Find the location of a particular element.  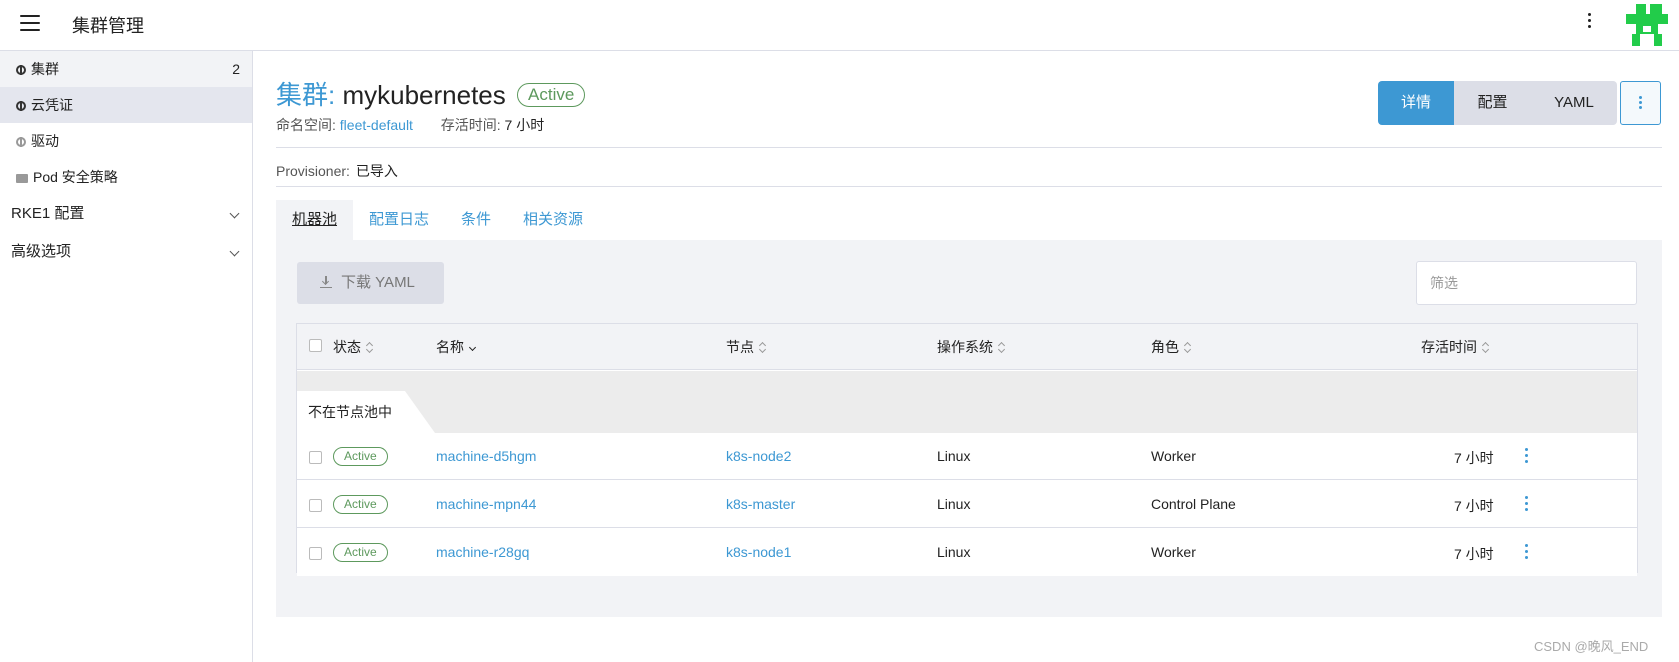

sidebar-group-label: 高级选项 is located at coordinates (41, 251).